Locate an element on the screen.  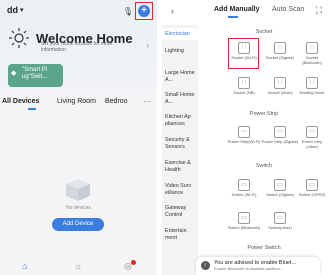
device-switch-bluetooth: ▭ Switch (Bluetooth) is located at coordinates (244, 221).